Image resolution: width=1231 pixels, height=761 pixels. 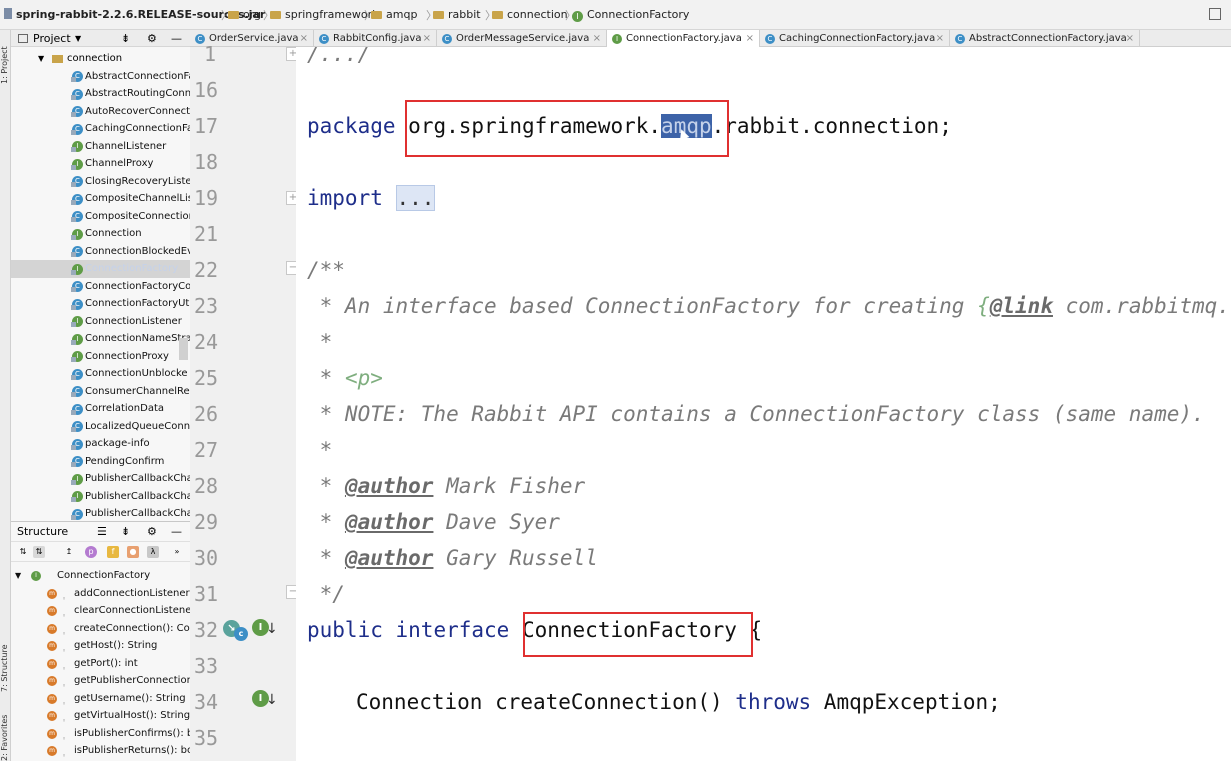 What do you see at coordinates (452, 558) in the screenshot?
I see `code-line-author3: * @author Gary Russell` at bounding box center [452, 558].